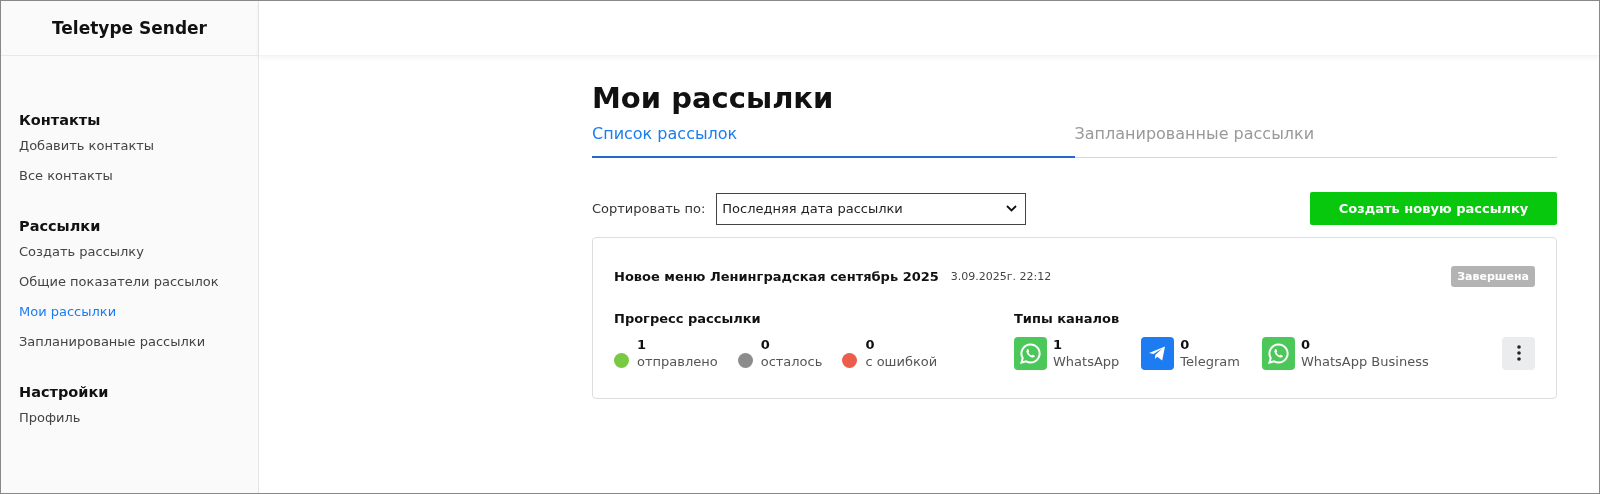 This screenshot has width=1600, height=494. I want to click on sort-label: Сортировать по:, so click(649, 208).